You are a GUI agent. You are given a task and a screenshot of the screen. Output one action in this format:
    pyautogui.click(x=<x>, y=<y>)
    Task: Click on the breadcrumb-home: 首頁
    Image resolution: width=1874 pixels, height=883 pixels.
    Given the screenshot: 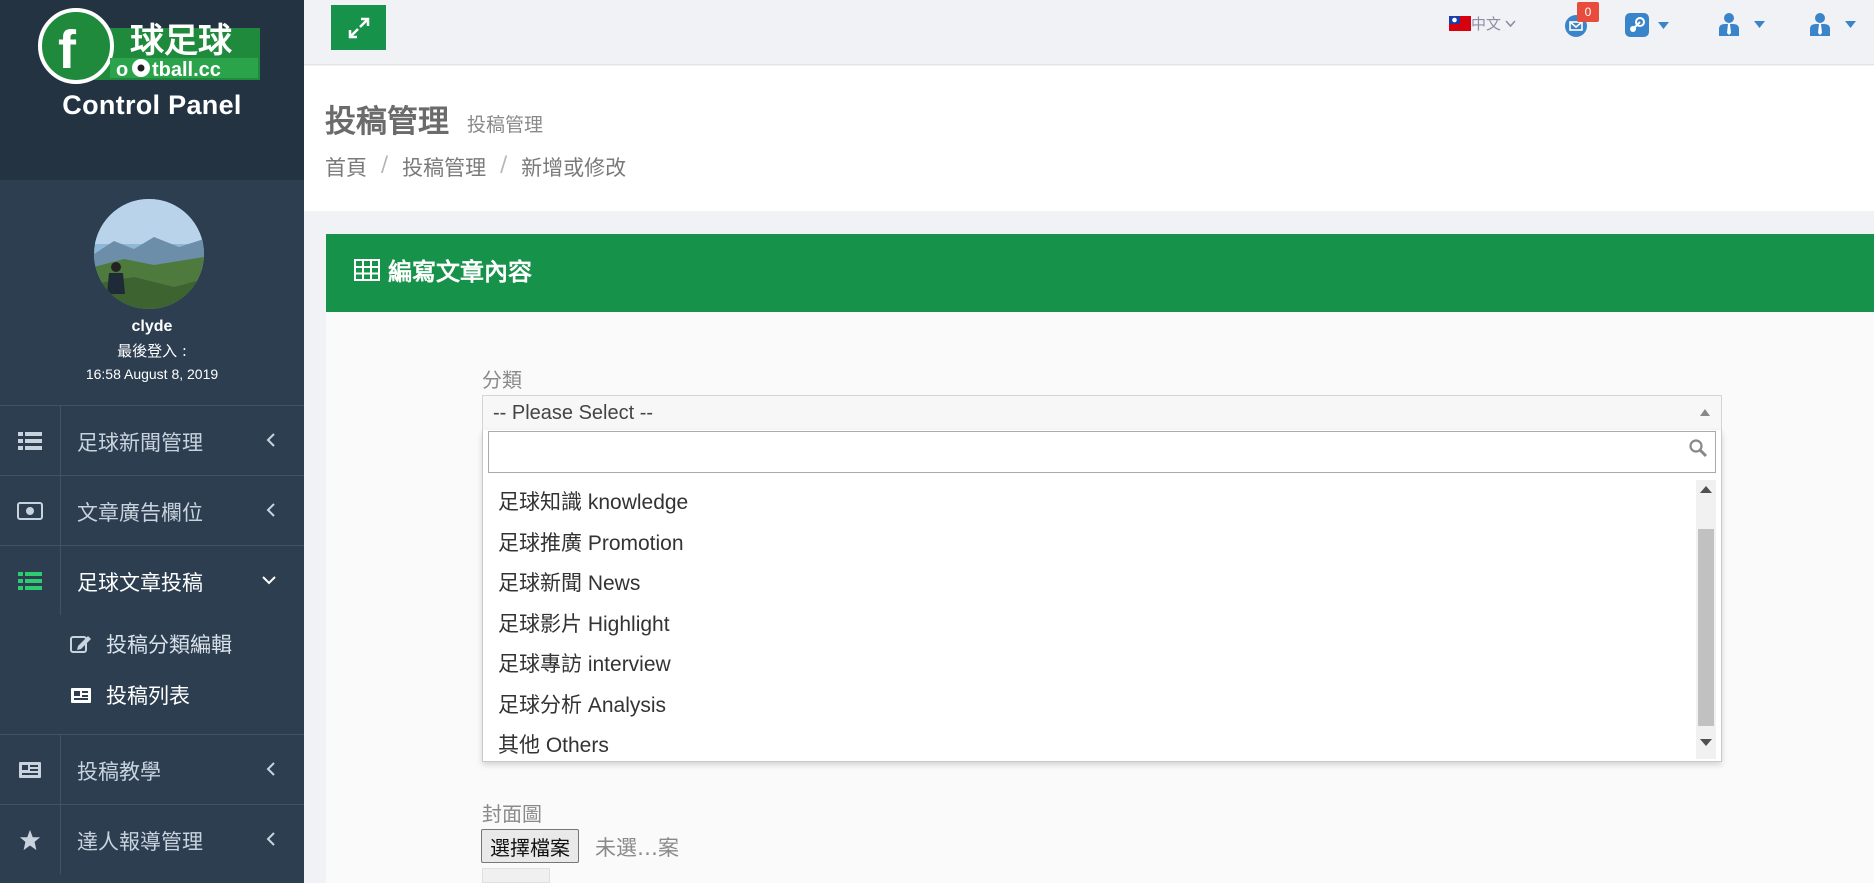 What is the action you would take?
    pyautogui.click(x=346, y=167)
    